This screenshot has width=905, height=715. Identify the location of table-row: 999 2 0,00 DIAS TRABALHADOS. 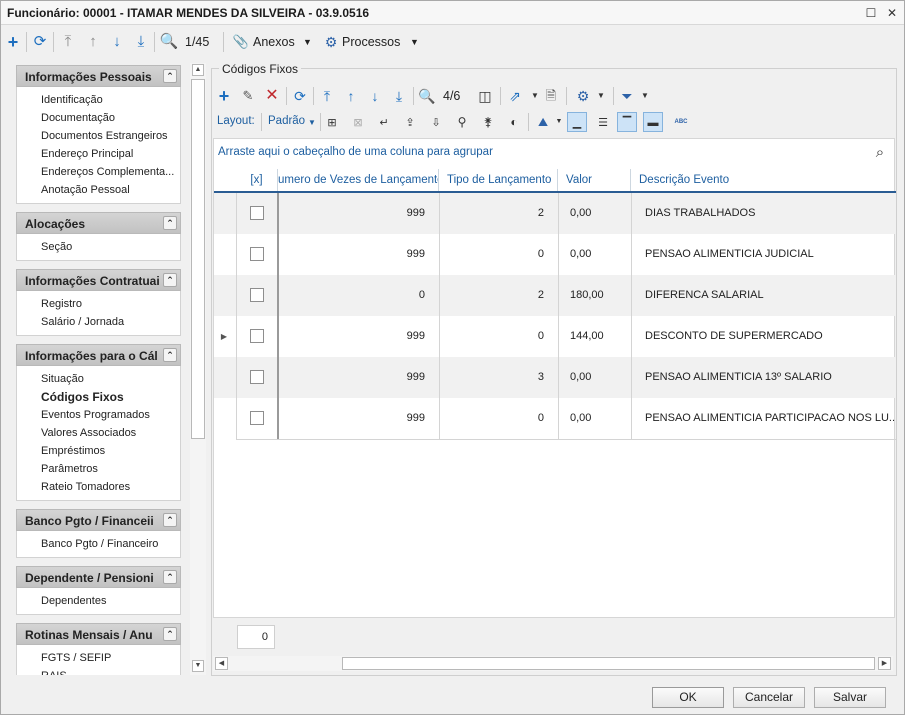
(555, 213).